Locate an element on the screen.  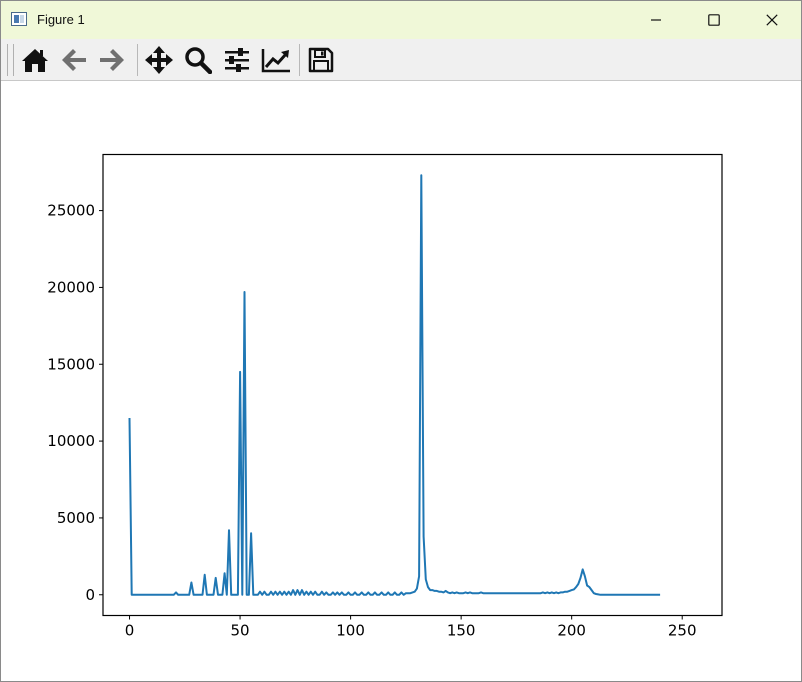
minimize-icon is located at coordinates (656, 20).